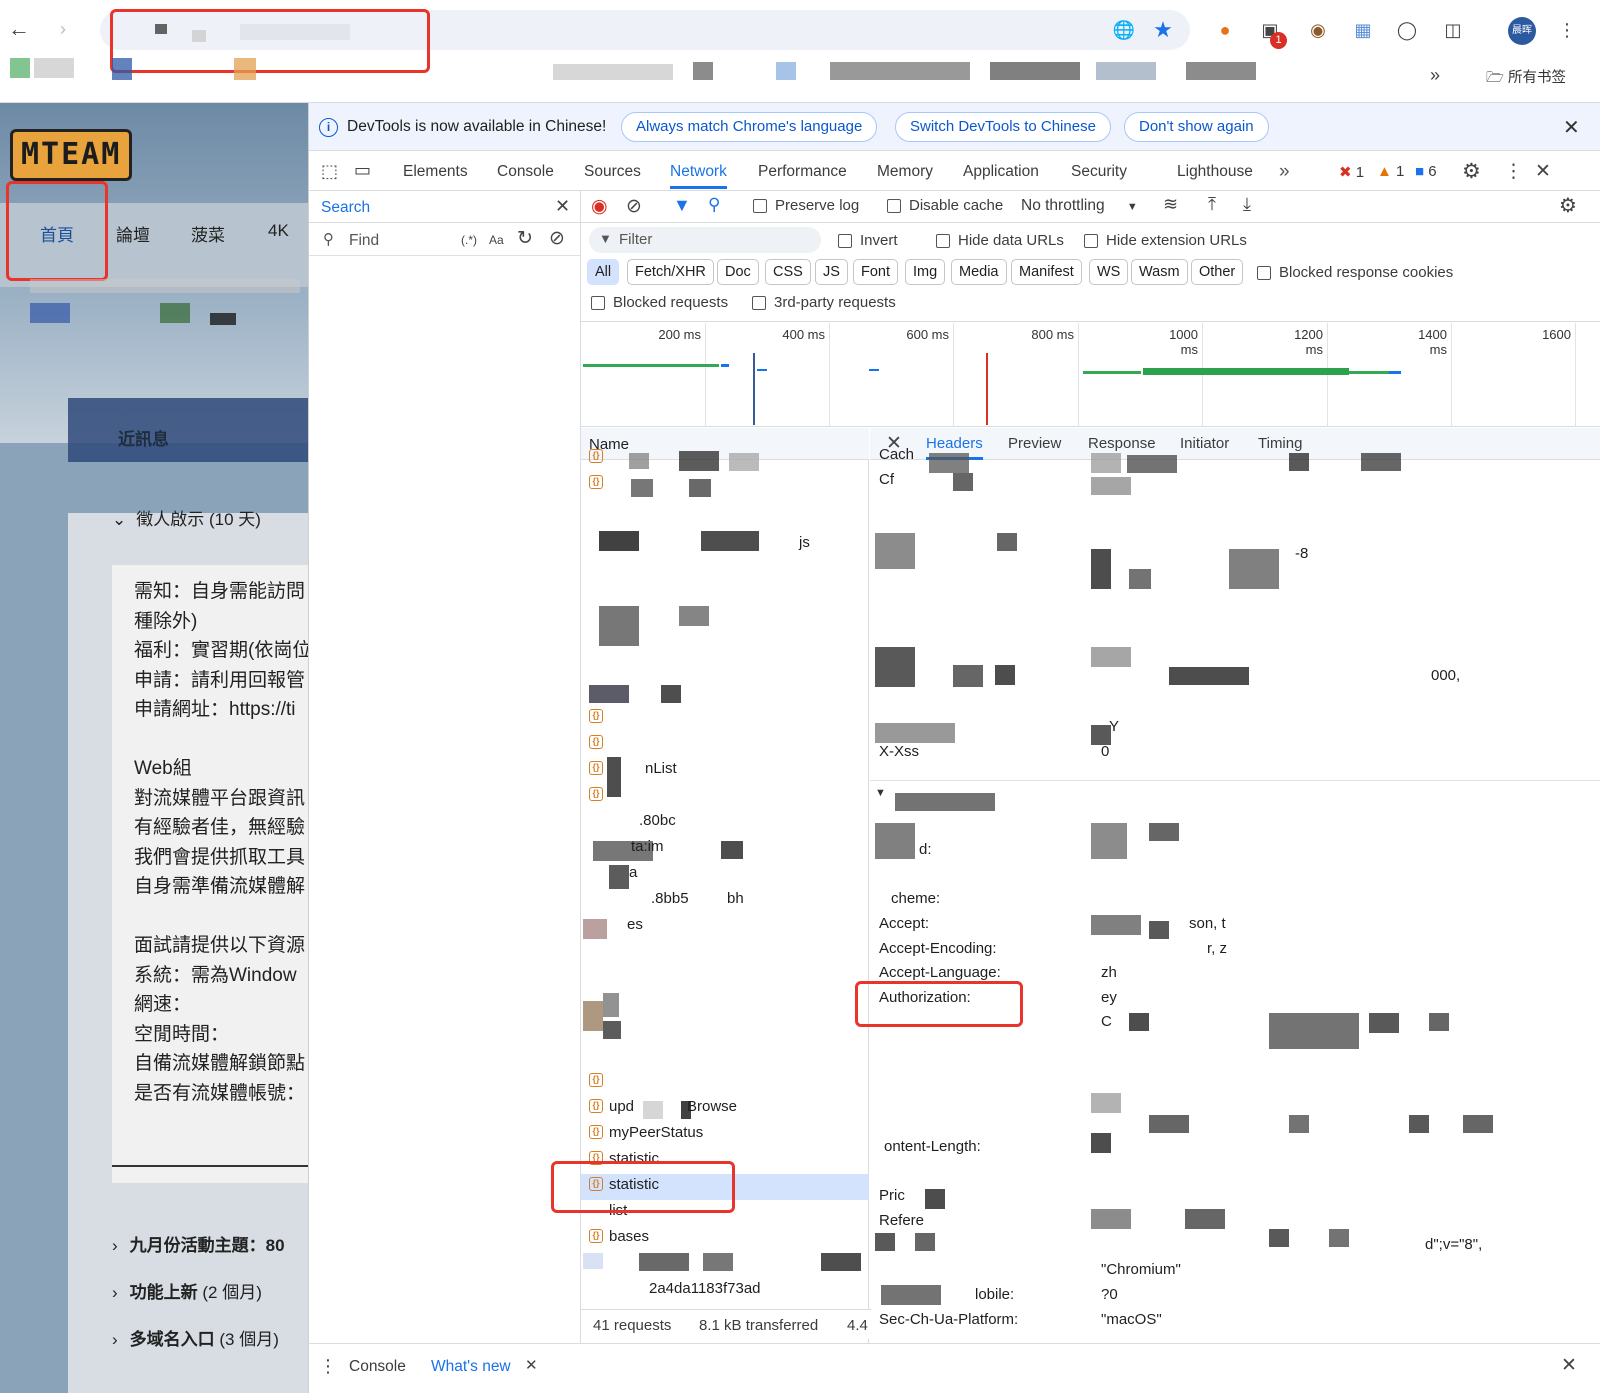 The image size is (1600, 1393). Describe the element at coordinates (1569, 1365) in the screenshot. I see `close-drawer-icon: ✕` at that location.